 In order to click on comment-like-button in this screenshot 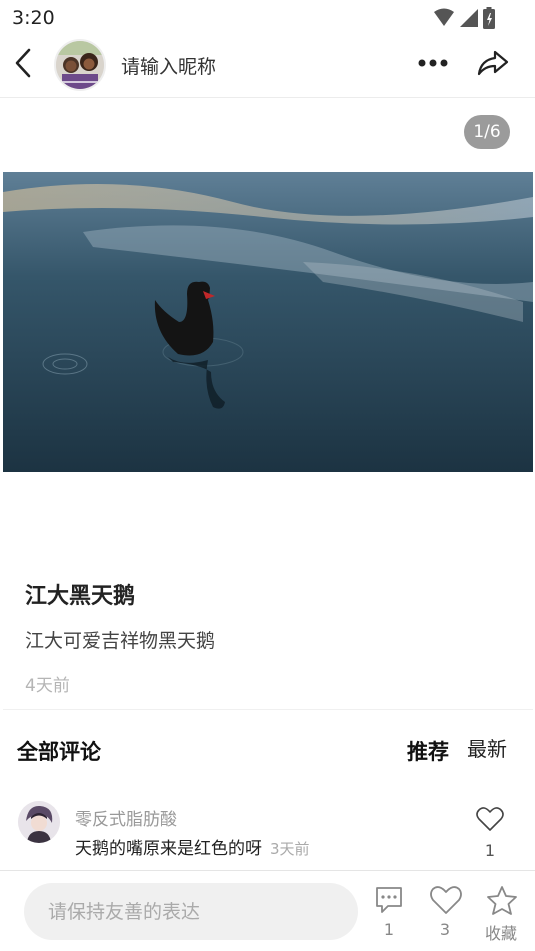, I will do `click(490, 819)`.